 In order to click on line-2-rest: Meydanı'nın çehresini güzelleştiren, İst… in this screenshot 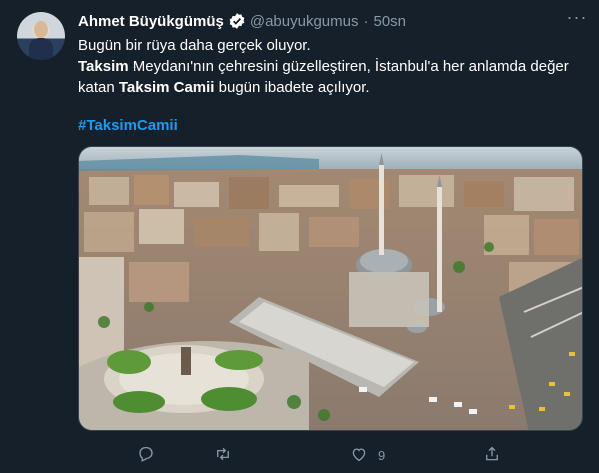, I will do `click(348, 66)`.